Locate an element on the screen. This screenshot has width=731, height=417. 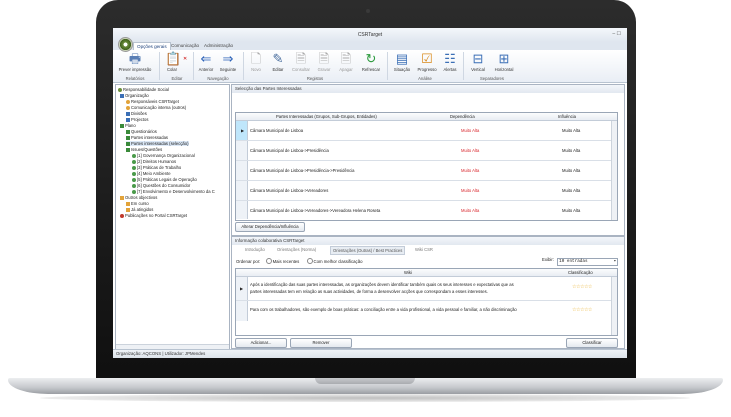
grid-vertical-scrollbar is located at coordinates (614, 170).